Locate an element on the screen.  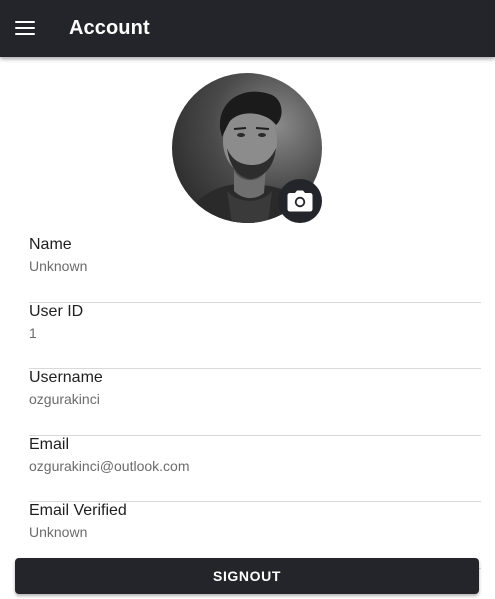
profile-avatar-container is located at coordinates (247, 148).